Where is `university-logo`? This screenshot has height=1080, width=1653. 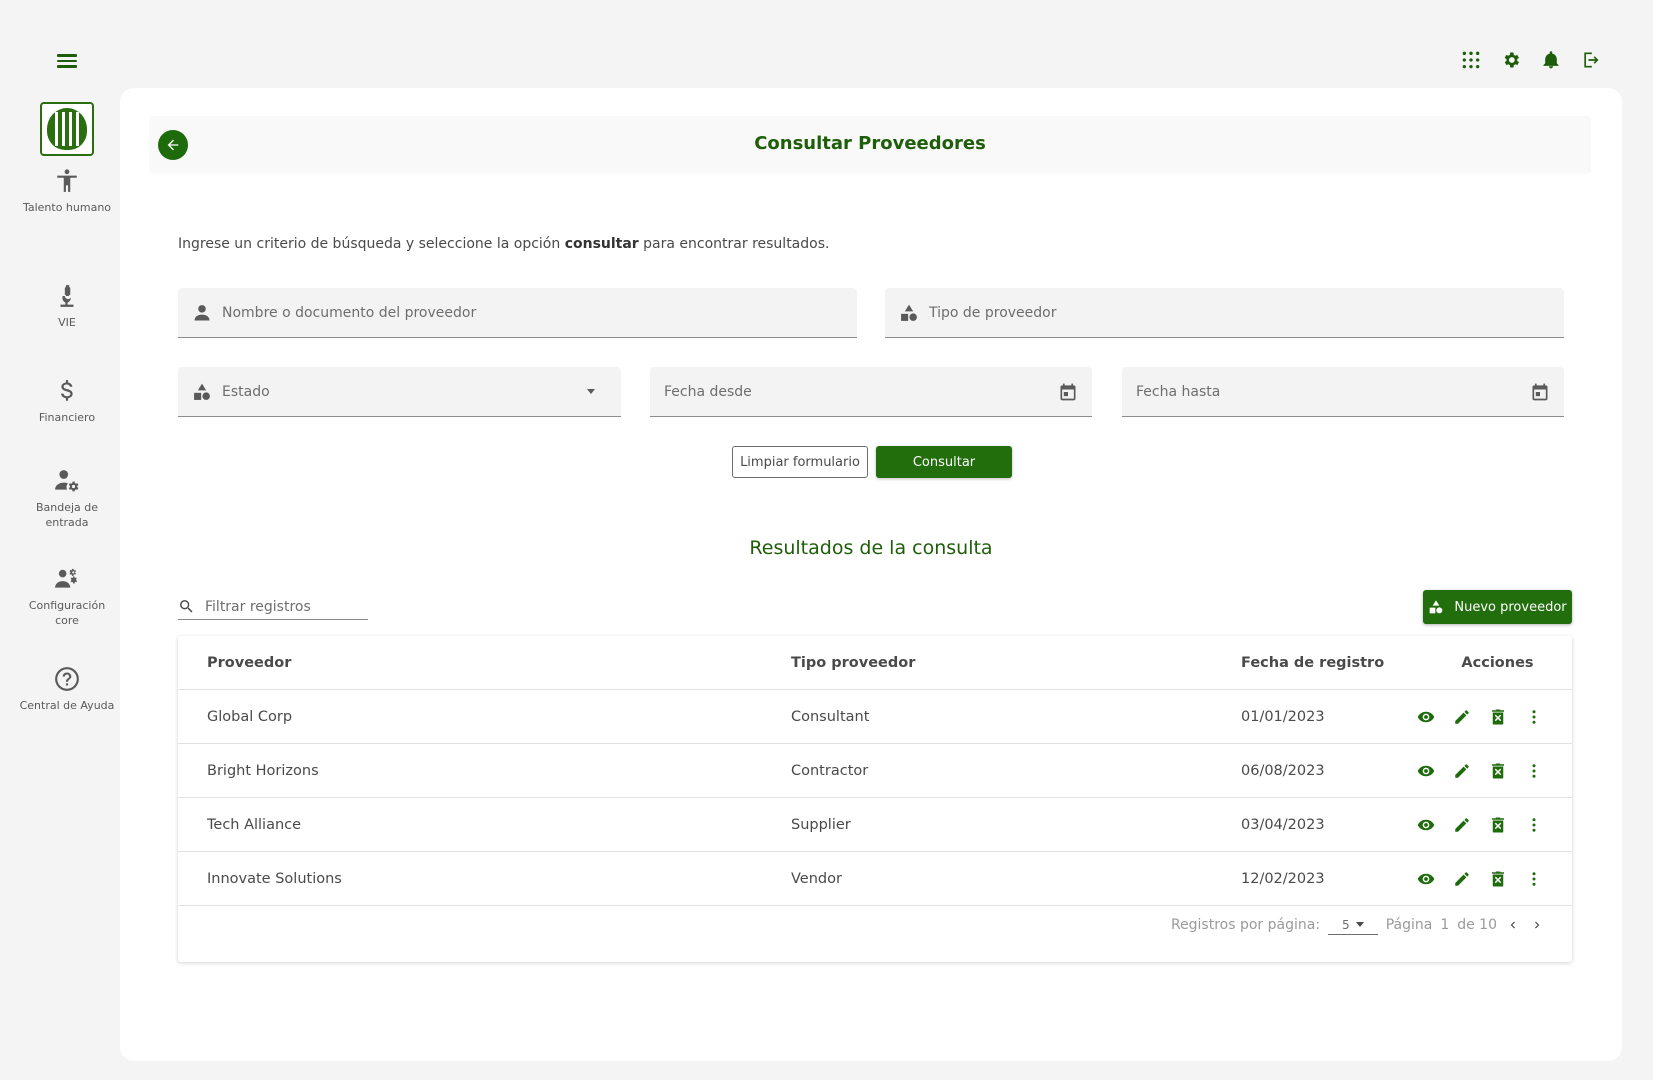 university-logo is located at coordinates (67, 129).